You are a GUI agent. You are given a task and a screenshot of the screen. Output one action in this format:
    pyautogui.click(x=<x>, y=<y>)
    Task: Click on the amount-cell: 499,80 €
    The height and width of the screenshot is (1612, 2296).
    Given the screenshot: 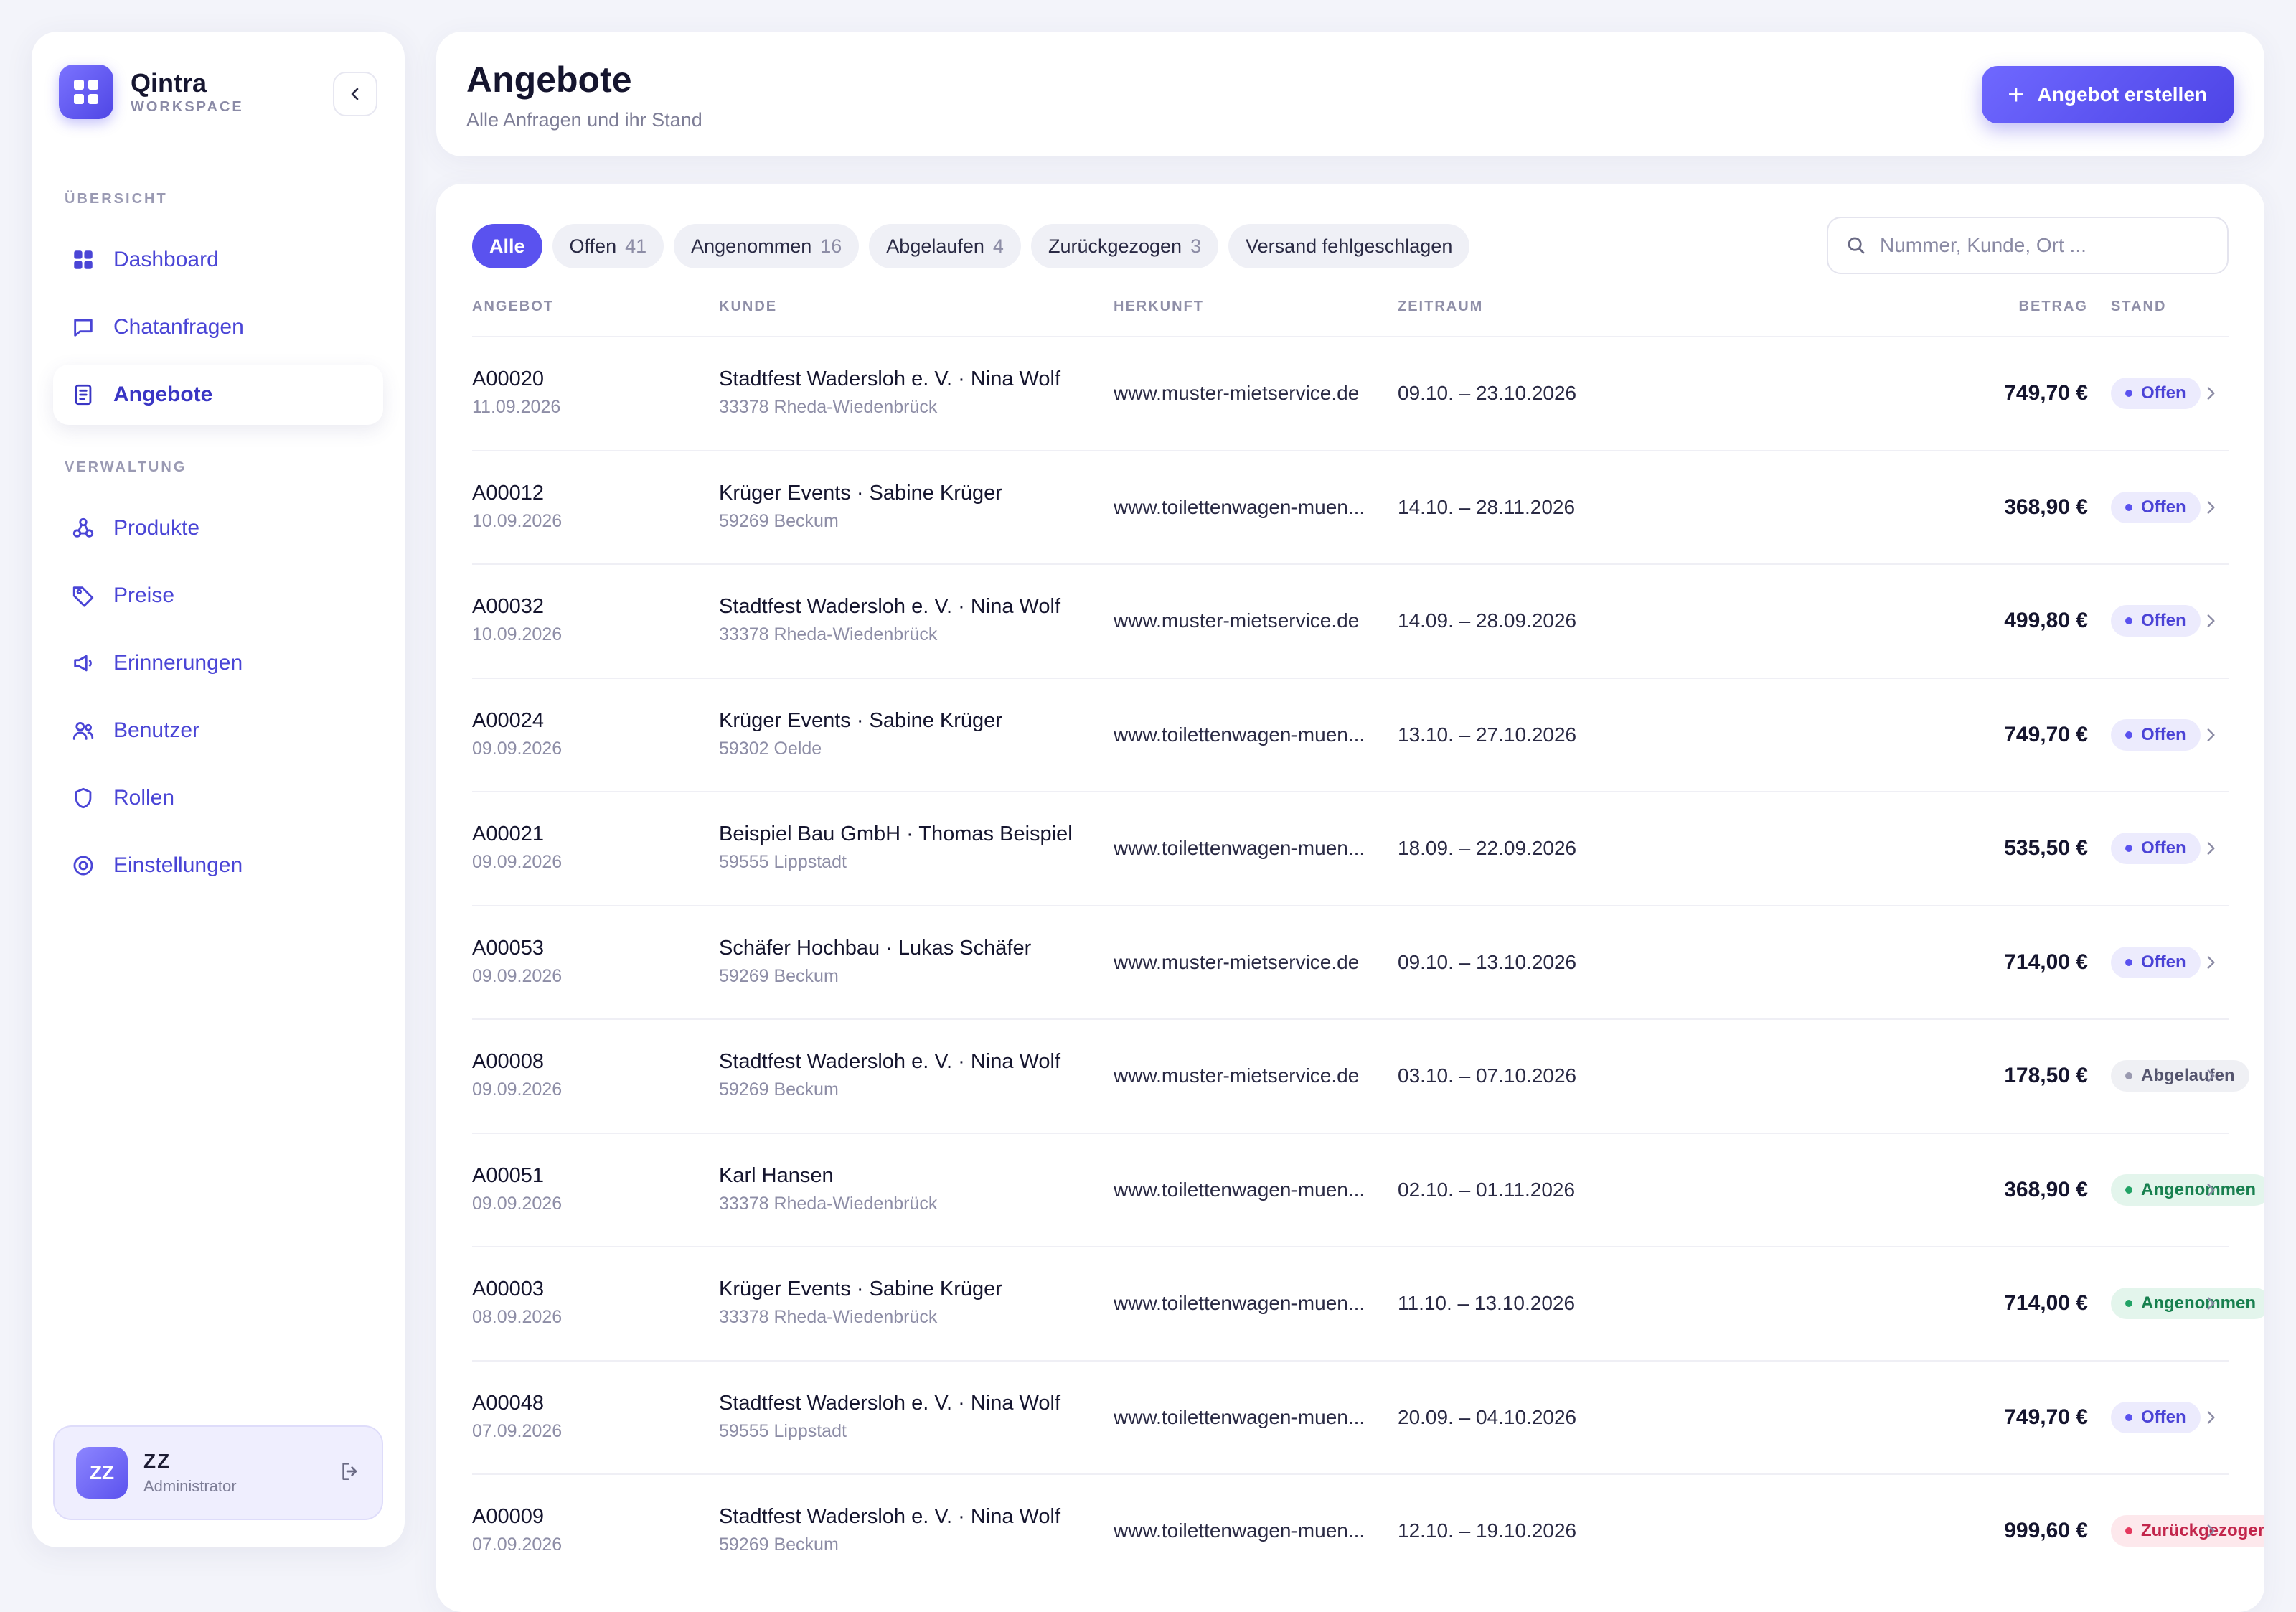 What is the action you would take?
    pyautogui.click(x=2046, y=621)
    